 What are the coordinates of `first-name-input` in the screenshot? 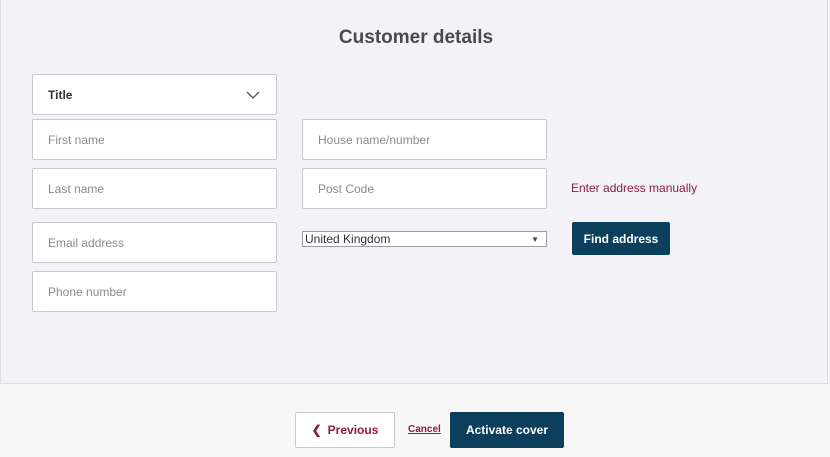 It's located at (153, 139).